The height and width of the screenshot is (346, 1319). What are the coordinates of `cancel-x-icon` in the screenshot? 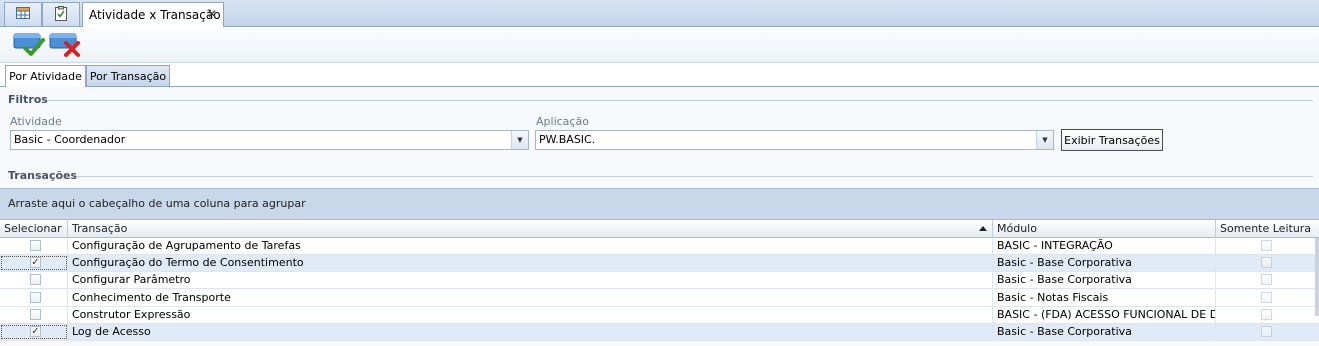 It's located at (65, 45).